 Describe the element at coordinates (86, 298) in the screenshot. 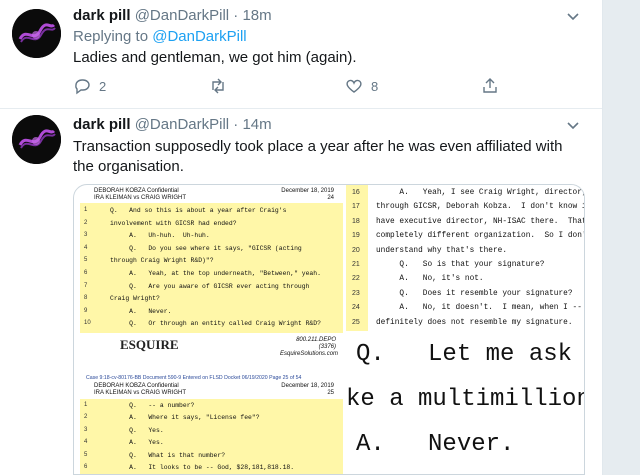

I see `line-number: 8` at that location.